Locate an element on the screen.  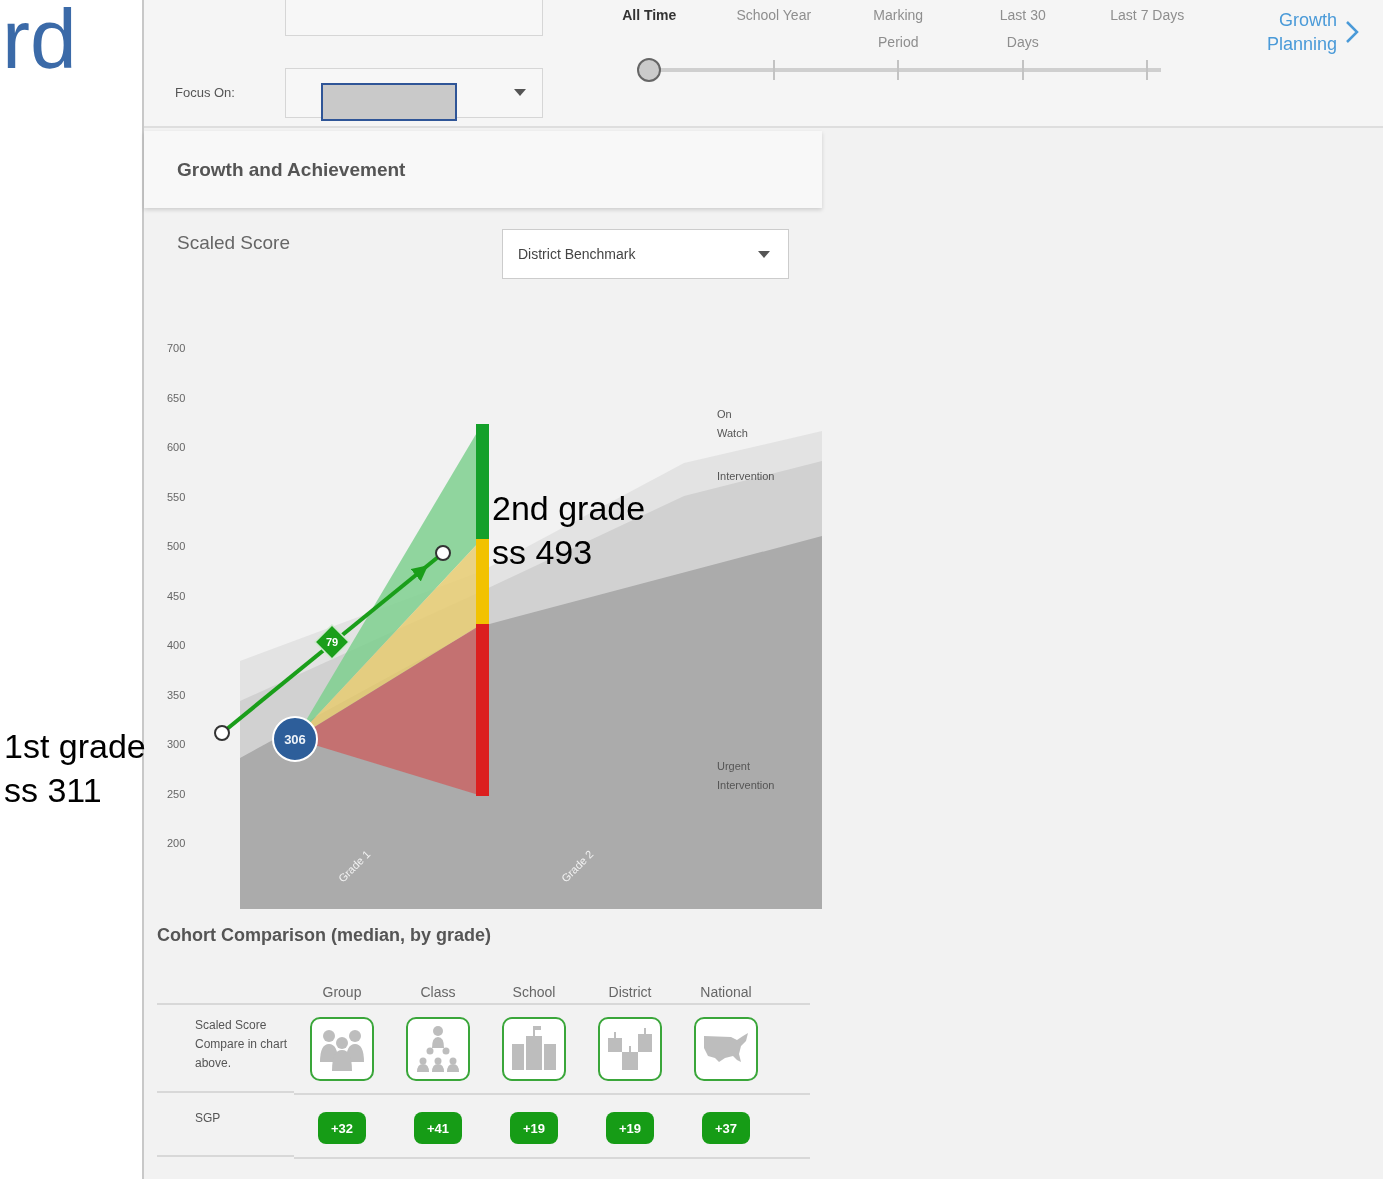
axis-tick-label: 600 is located at coordinates (176, 447).